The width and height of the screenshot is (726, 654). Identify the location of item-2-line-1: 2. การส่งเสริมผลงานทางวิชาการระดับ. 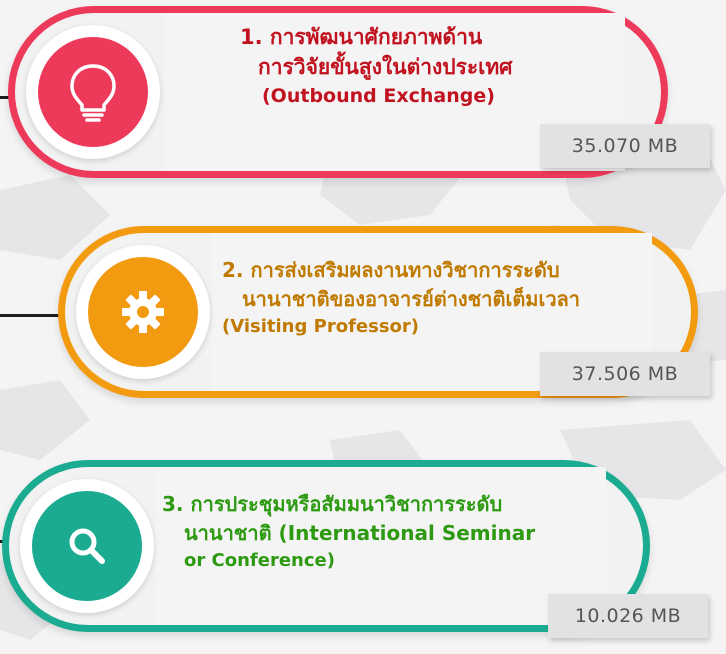
(391, 270).